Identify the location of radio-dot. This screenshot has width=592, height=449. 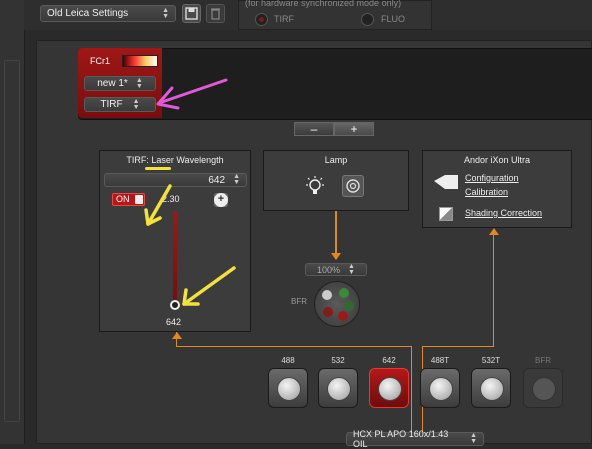
(261, 19).